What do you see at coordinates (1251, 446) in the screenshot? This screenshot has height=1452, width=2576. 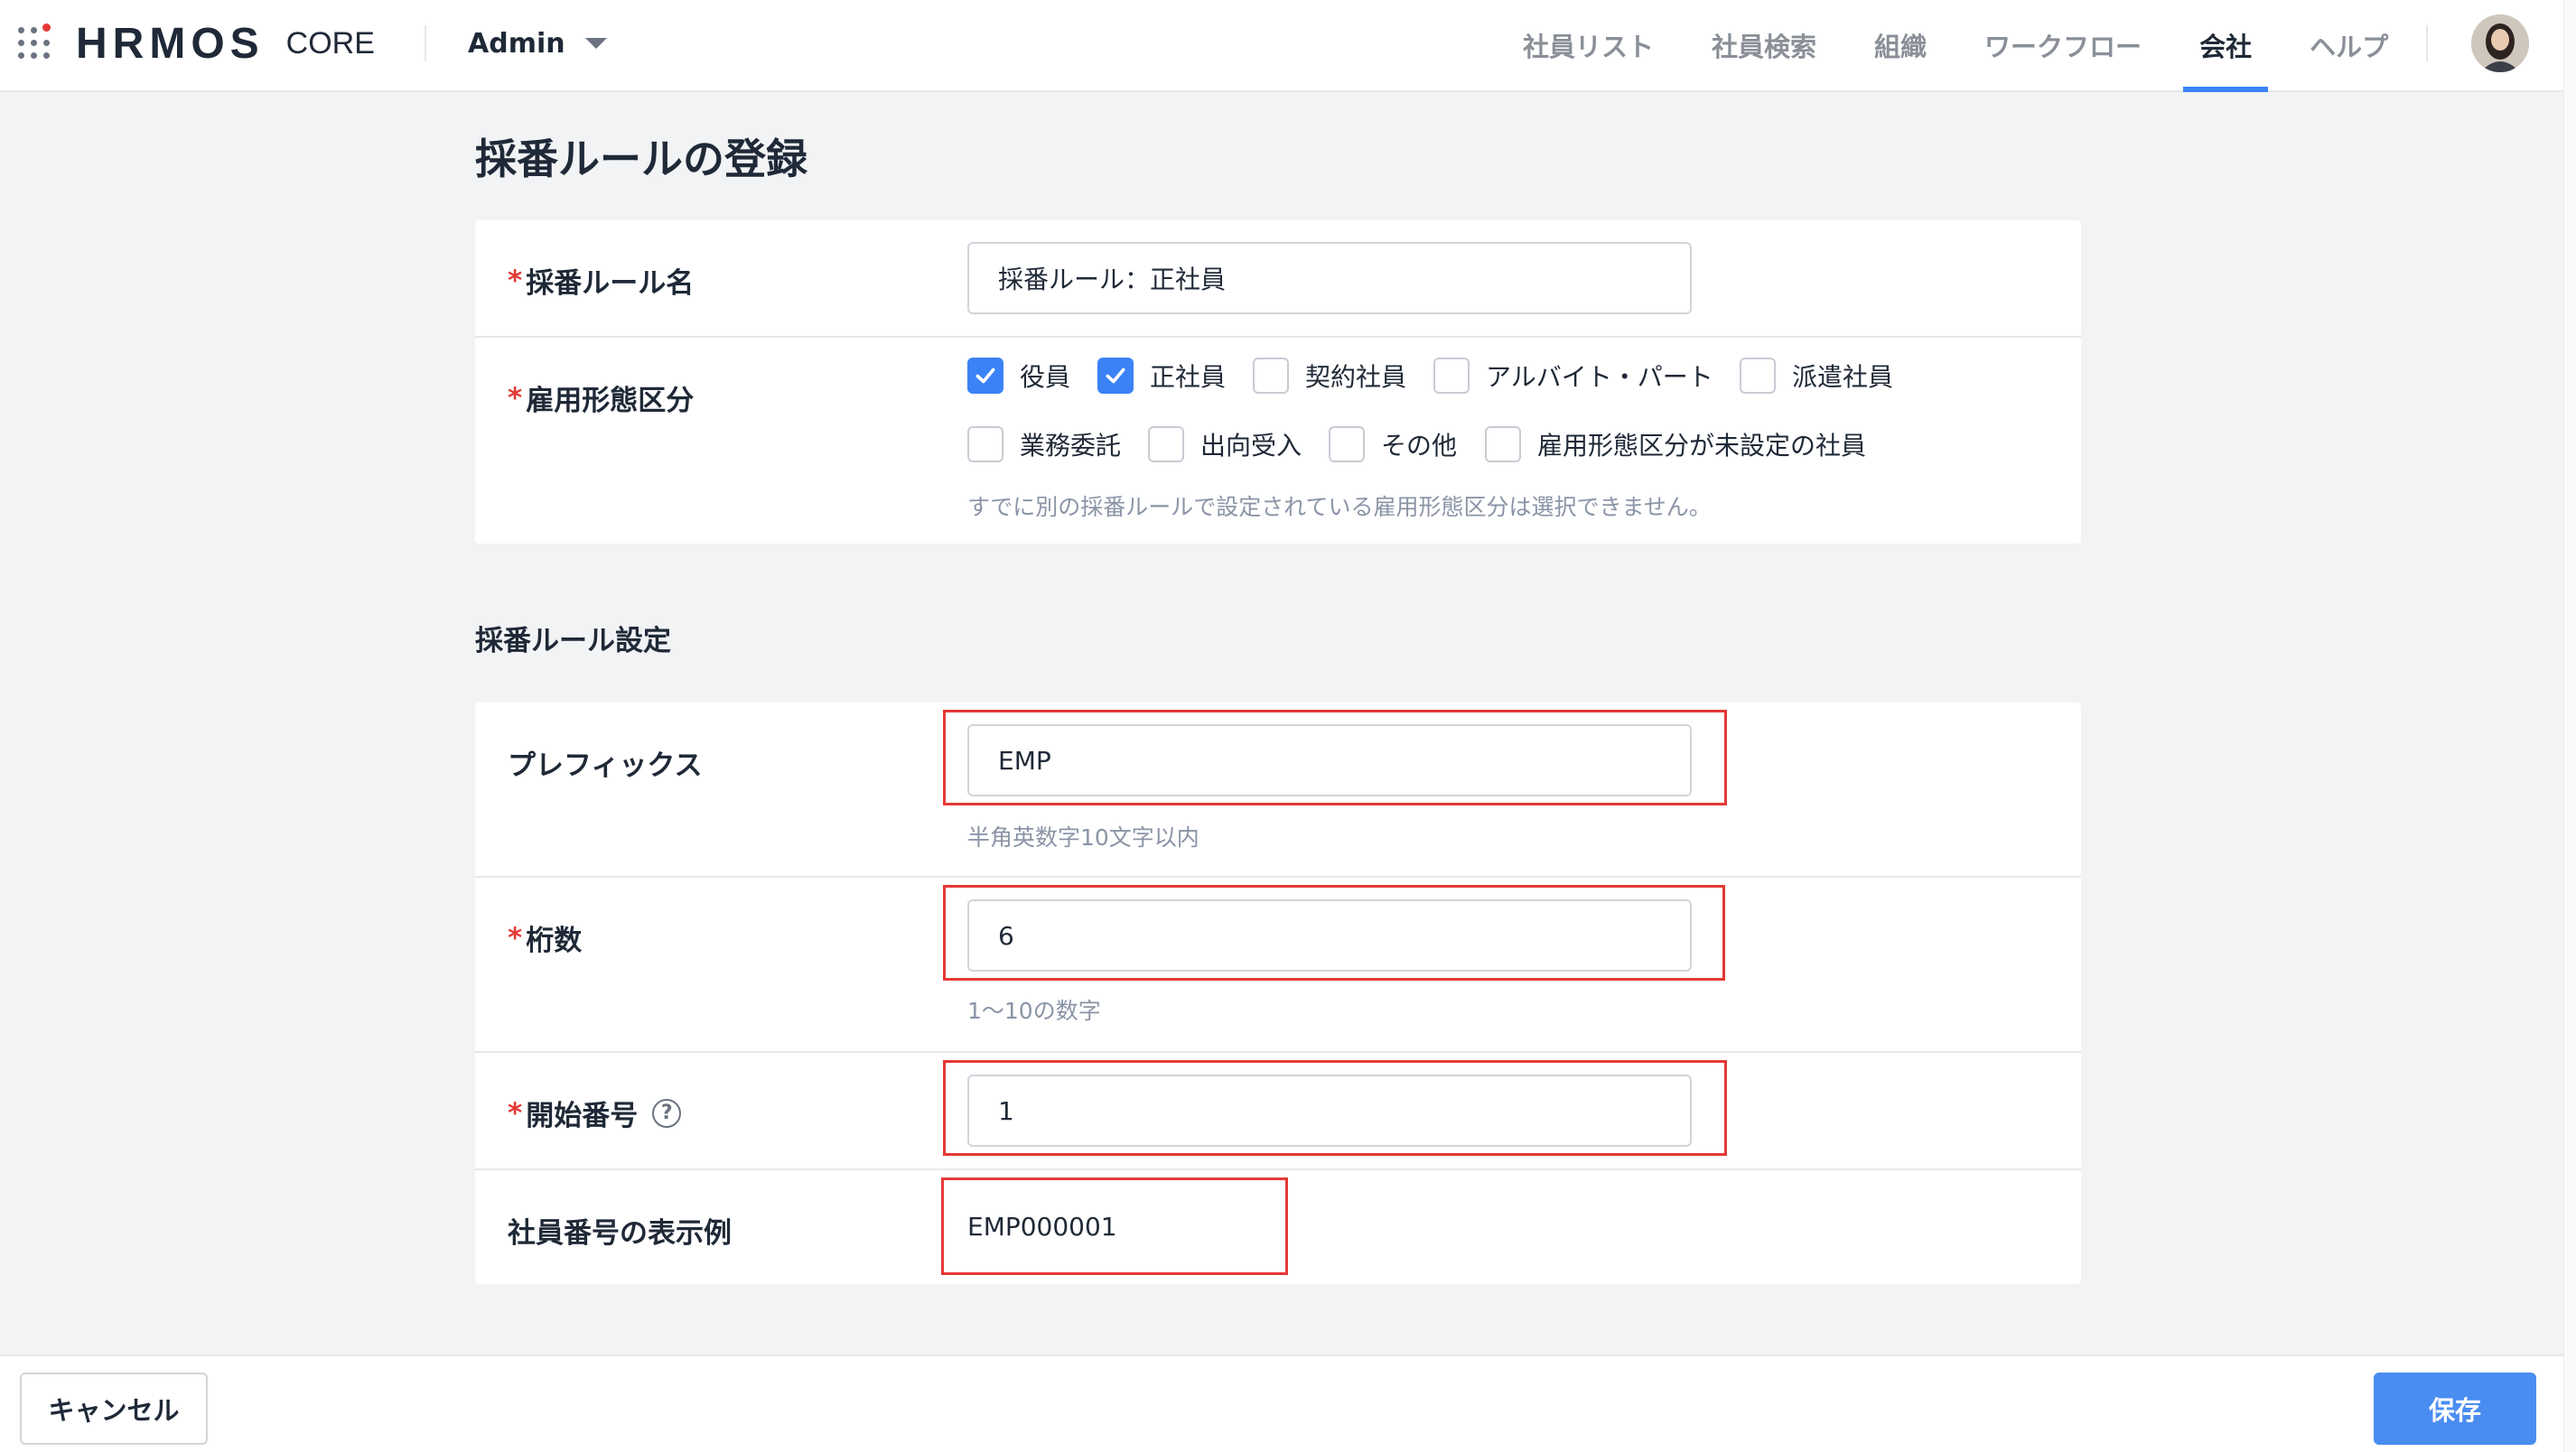 I see `checkbox-label: 出向受入` at bounding box center [1251, 446].